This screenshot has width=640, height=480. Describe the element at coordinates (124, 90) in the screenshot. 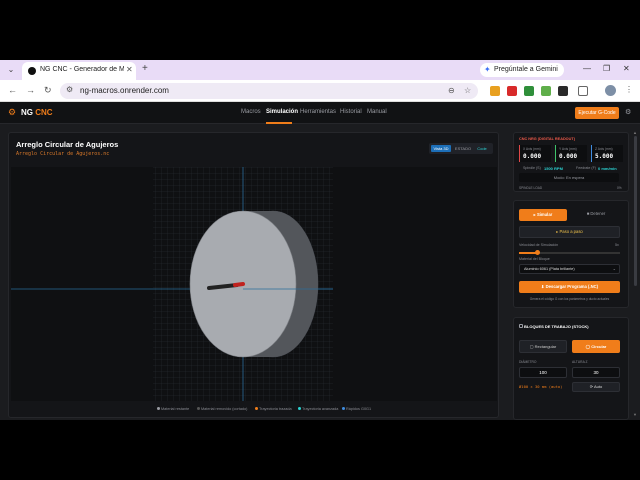

I see `url-text: ng-macros.onrender.com` at that location.